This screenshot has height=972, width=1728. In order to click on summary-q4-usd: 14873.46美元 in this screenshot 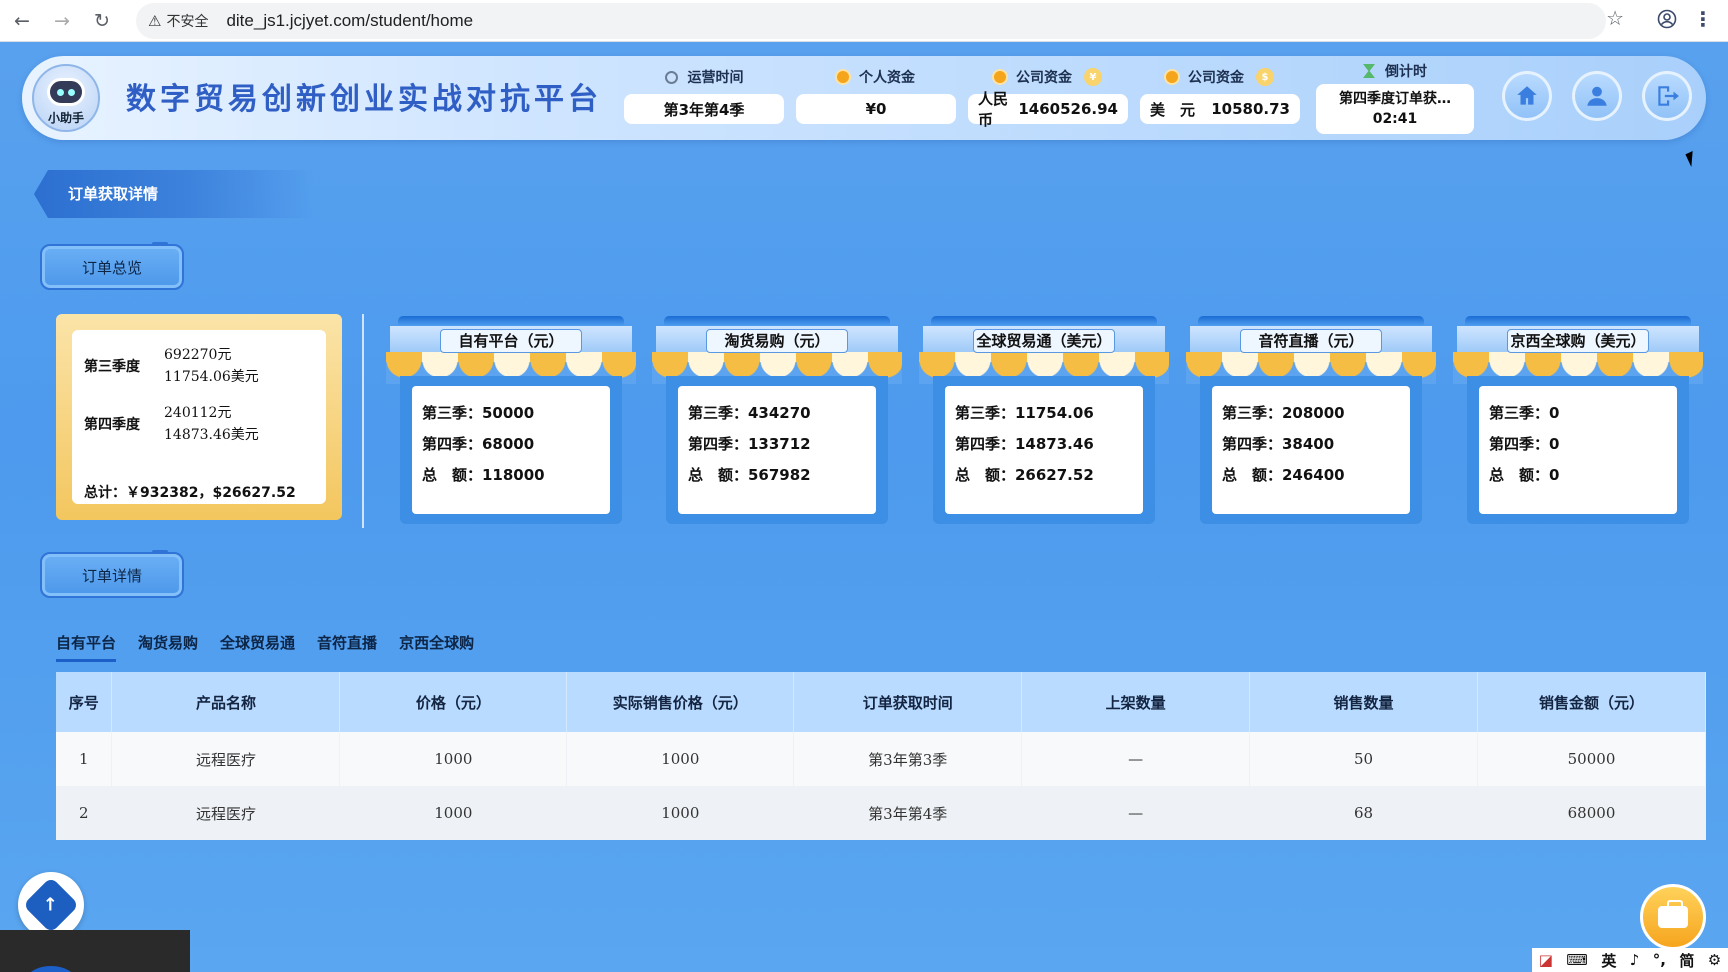, I will do `click(211, 435)`.